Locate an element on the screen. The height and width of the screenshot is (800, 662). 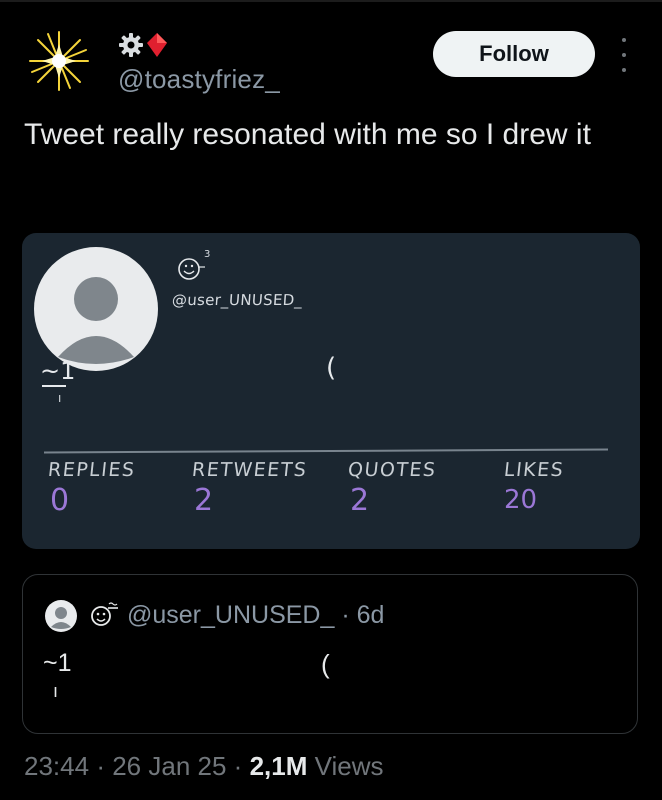
drawn-likes-value: 20 is located at coordinates (521, 500).